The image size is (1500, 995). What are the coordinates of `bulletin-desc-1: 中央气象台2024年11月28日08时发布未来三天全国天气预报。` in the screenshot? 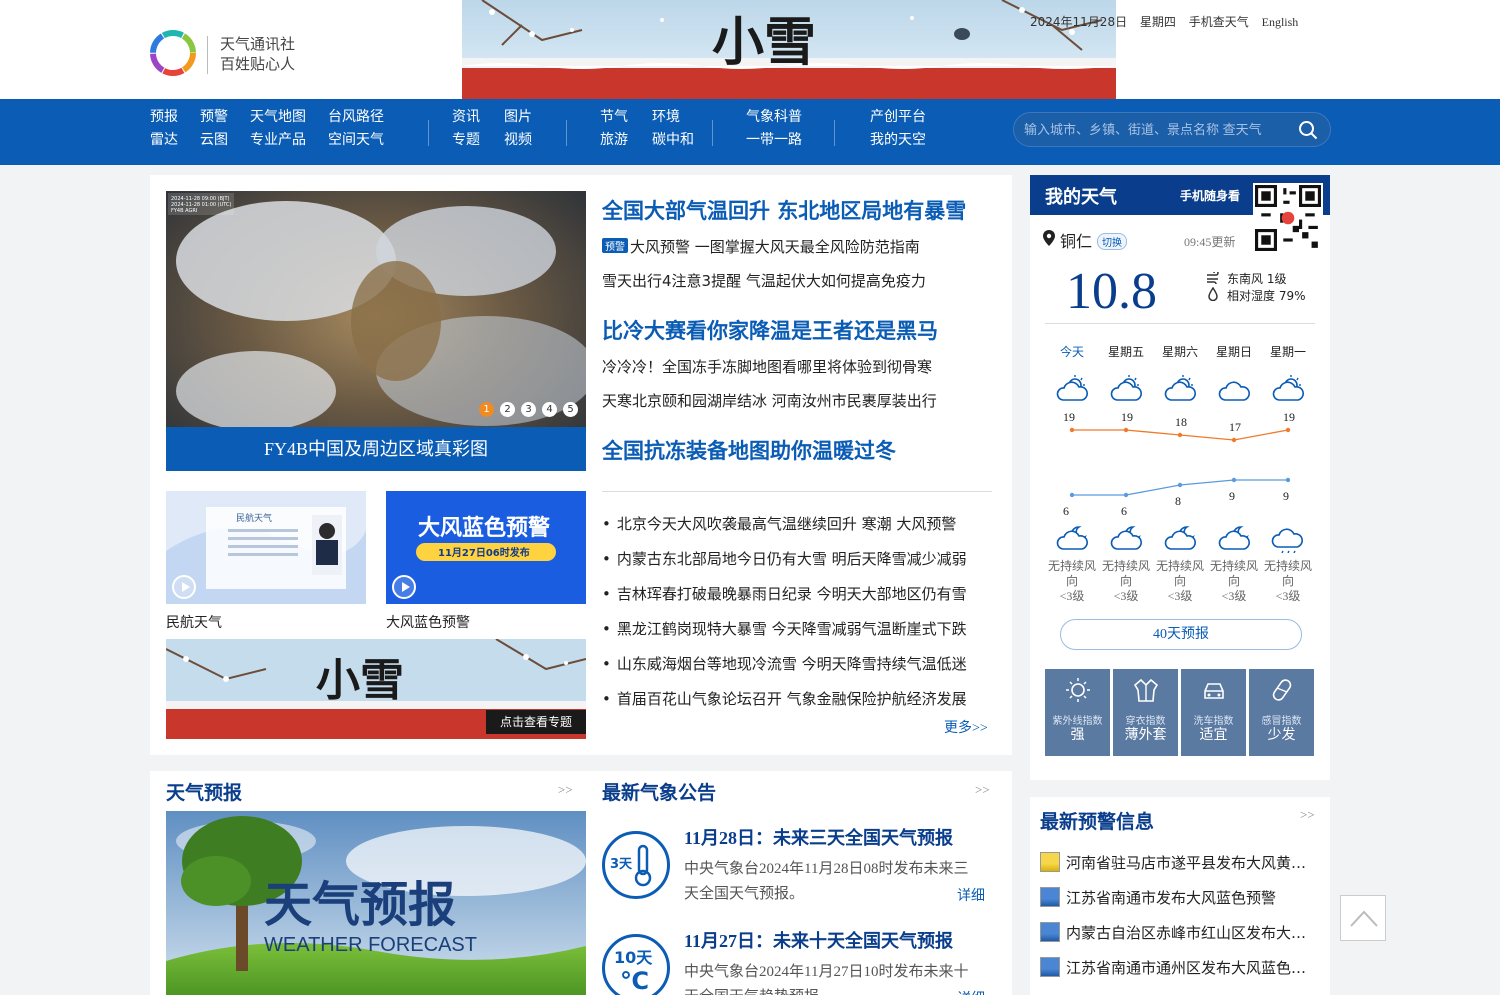 It's located at (826, 881).